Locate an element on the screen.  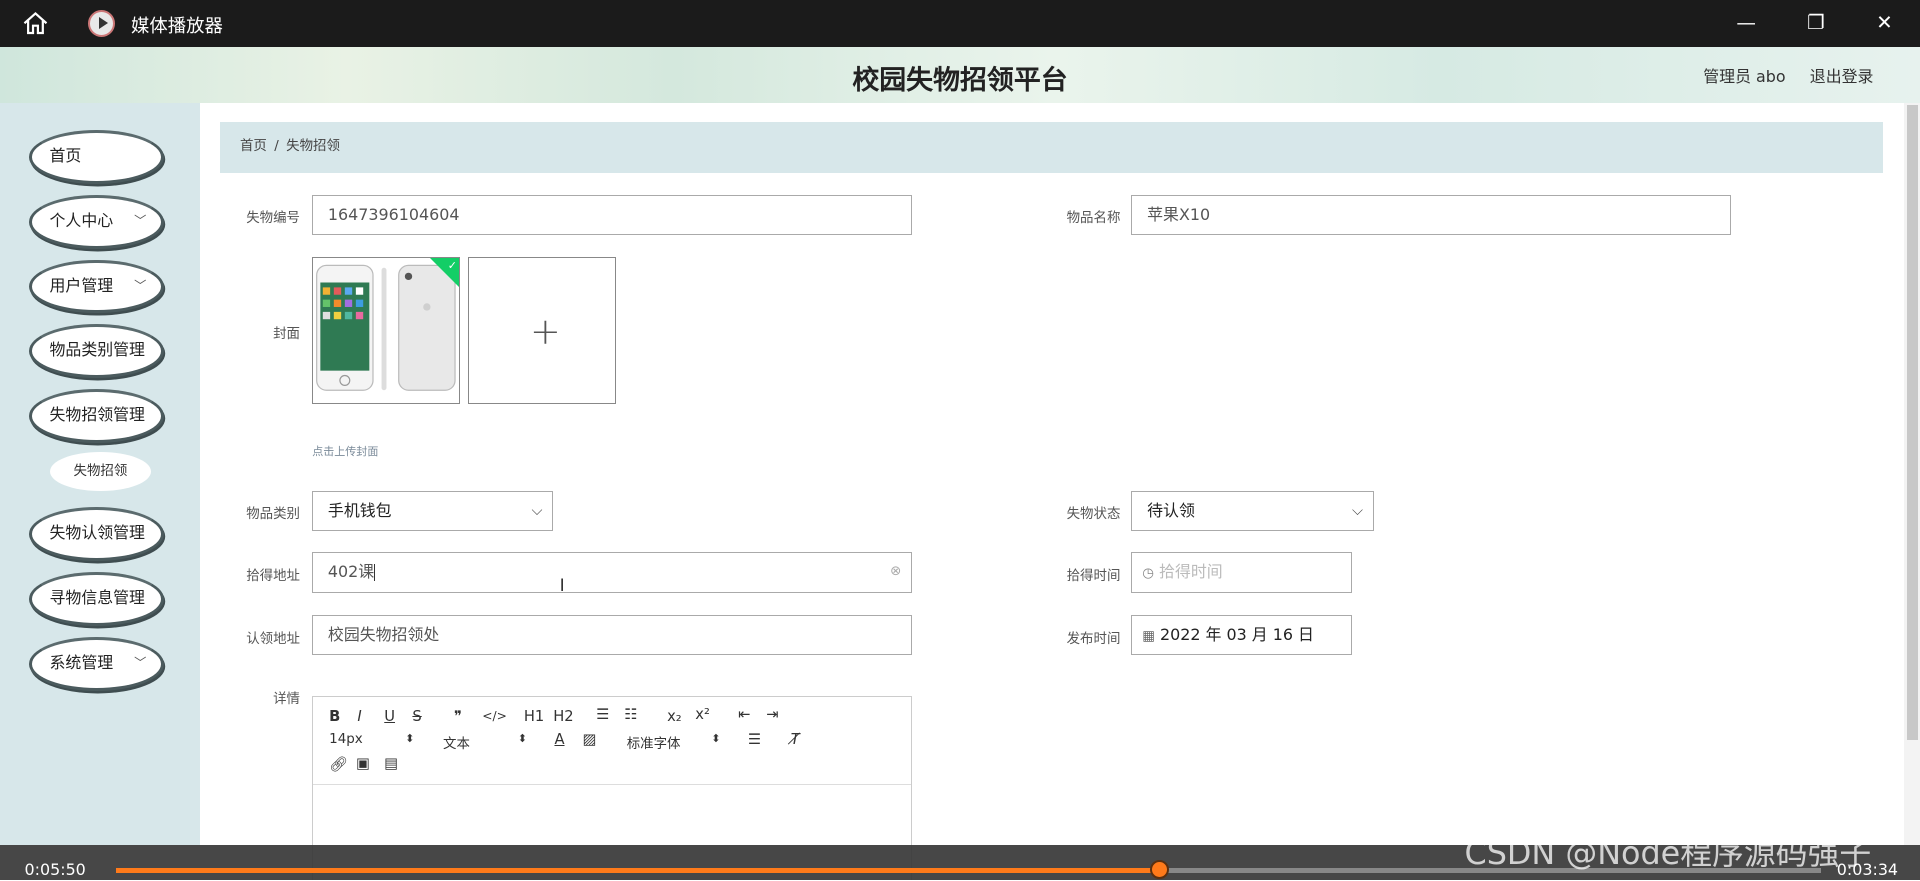
lost-no-input: 1647396104604 is located at coordinates (612, 215).